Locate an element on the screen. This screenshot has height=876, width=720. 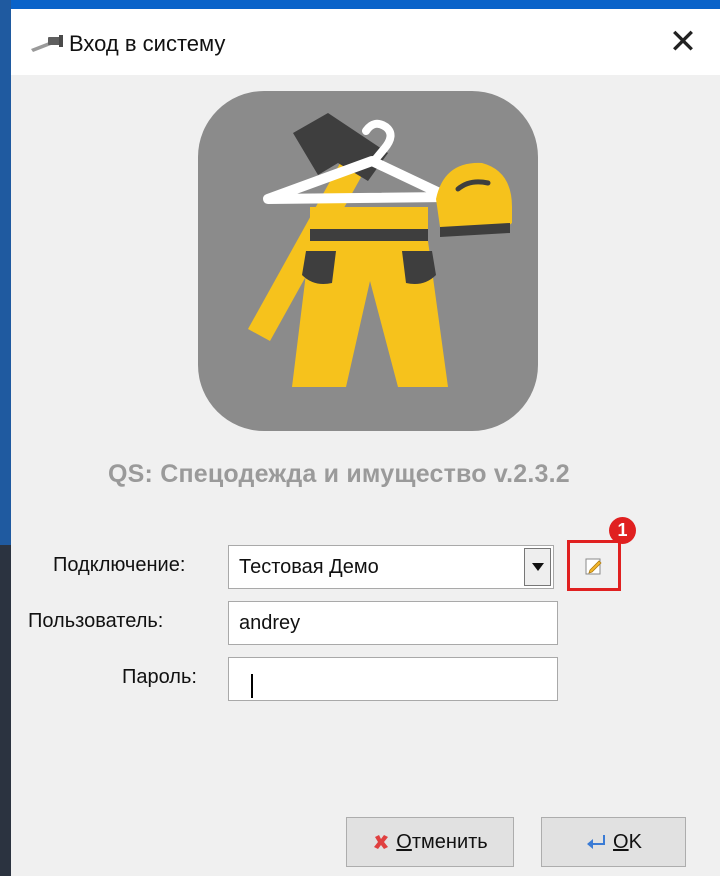
edit-connection-button is located at coordinates (594, 565).